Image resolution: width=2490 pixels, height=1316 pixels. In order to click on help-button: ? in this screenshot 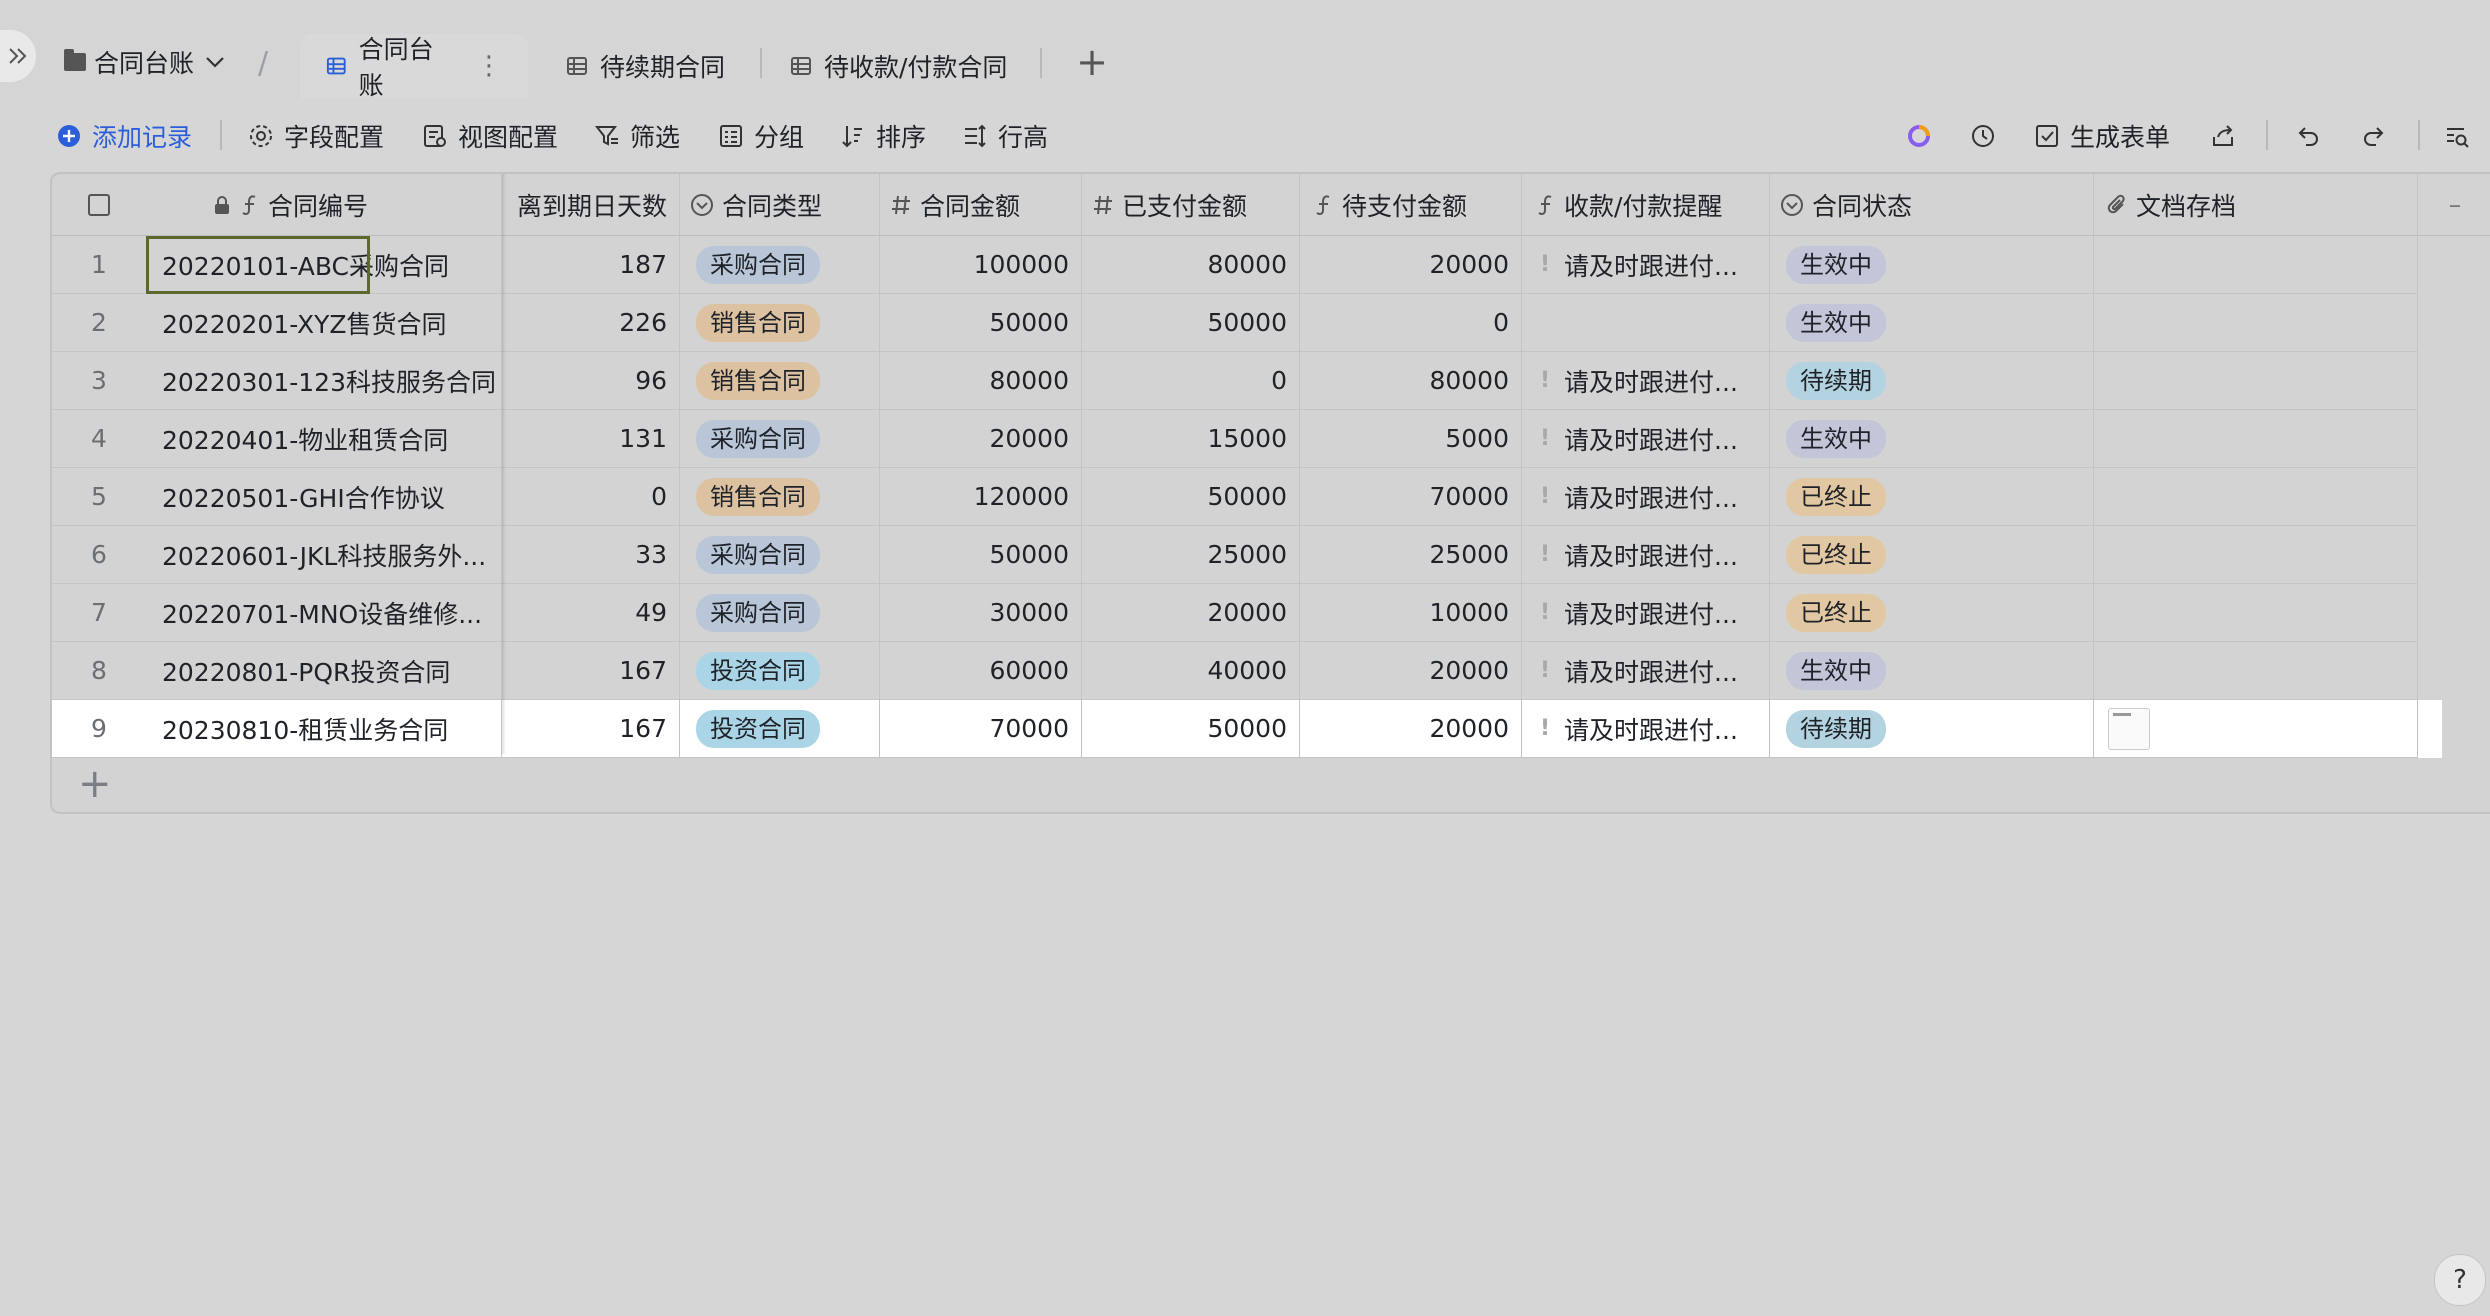, I will do `click(2460, 1280)`.